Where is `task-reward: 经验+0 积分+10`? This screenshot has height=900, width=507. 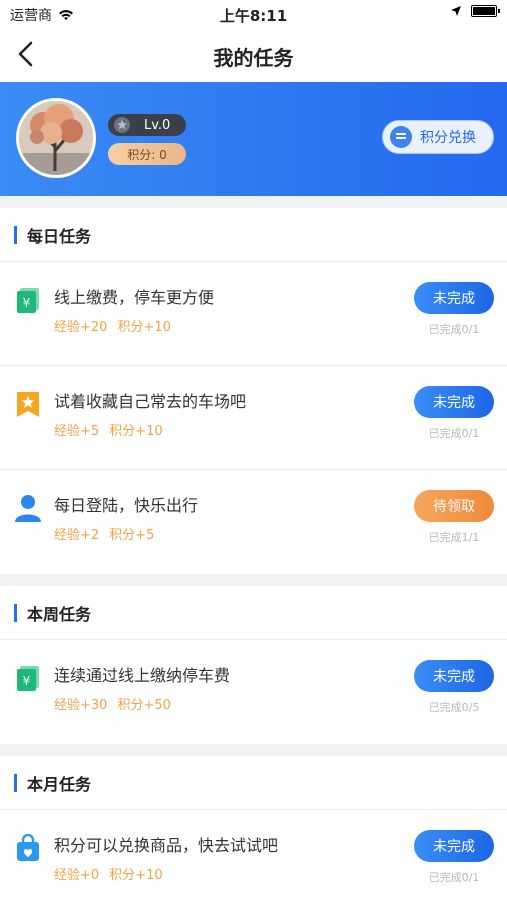 task-reward: 经验+0 积分+10 is located at coordinates (108, 873).